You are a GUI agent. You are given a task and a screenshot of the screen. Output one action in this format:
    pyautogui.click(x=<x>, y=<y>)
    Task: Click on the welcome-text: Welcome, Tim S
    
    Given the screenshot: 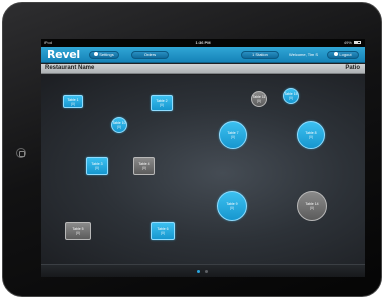 What is the action you would take?
    pyautogui.click(x=304, y=54)
    